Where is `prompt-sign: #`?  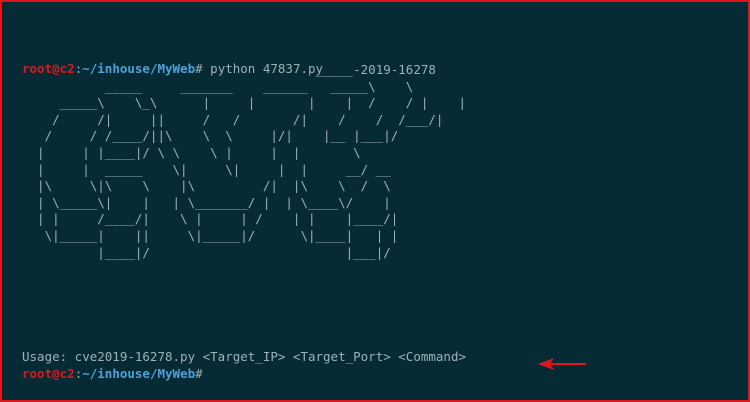
prompt-sign: # is located at coordinates (199, 373).